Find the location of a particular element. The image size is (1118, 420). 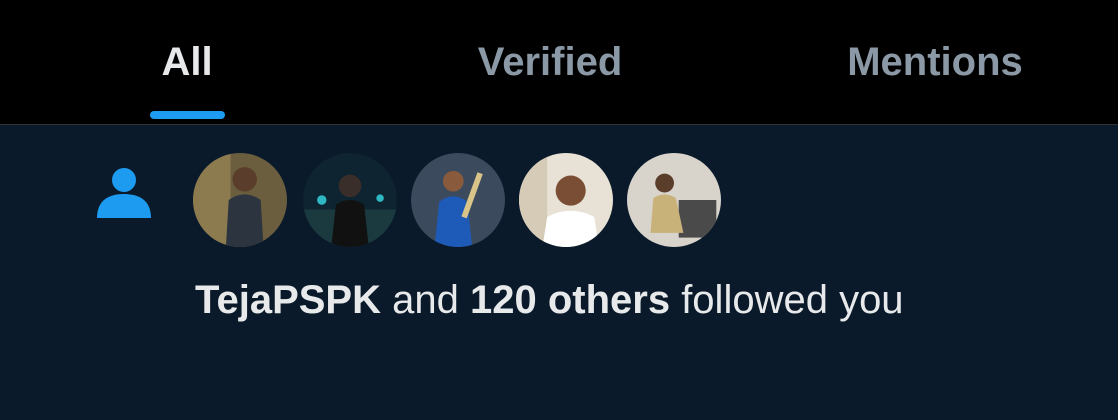

tab-mentions: Mentions is located at coordinates (935, 62).